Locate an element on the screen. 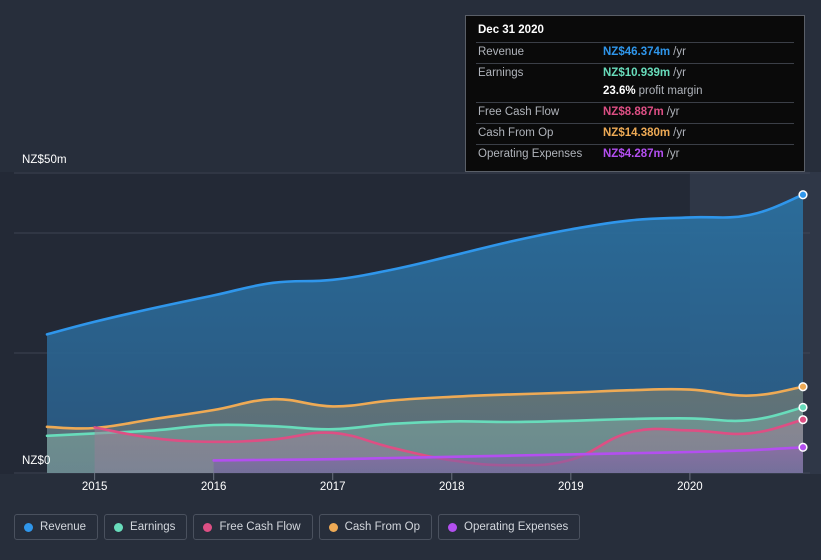 This screenshot has width=821, height=560. tooltip-row: 23.6% profit margin is located at coordinates (635, 93).